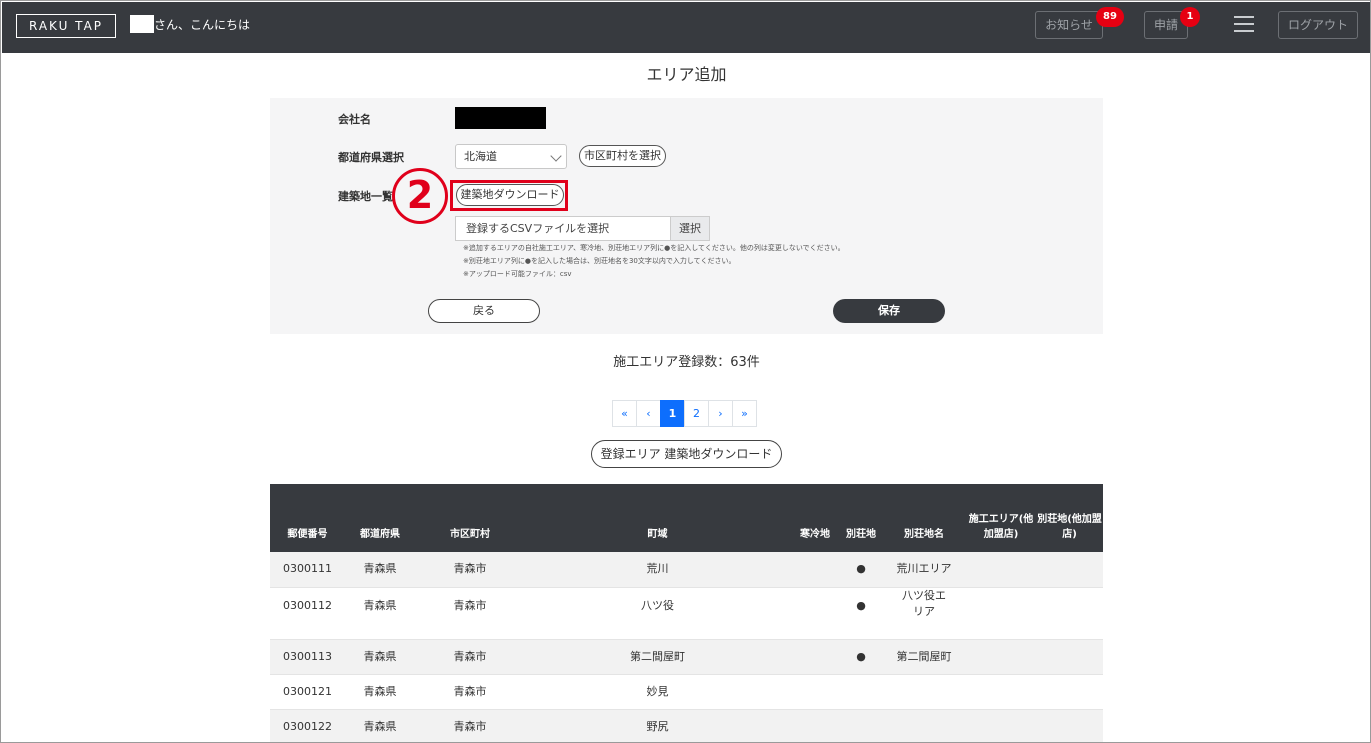 The image size is (1371, 743). Describe the element at coordinates (307, 692) in the screenshot. I see `cell-postal-code: 0300121` at that location.